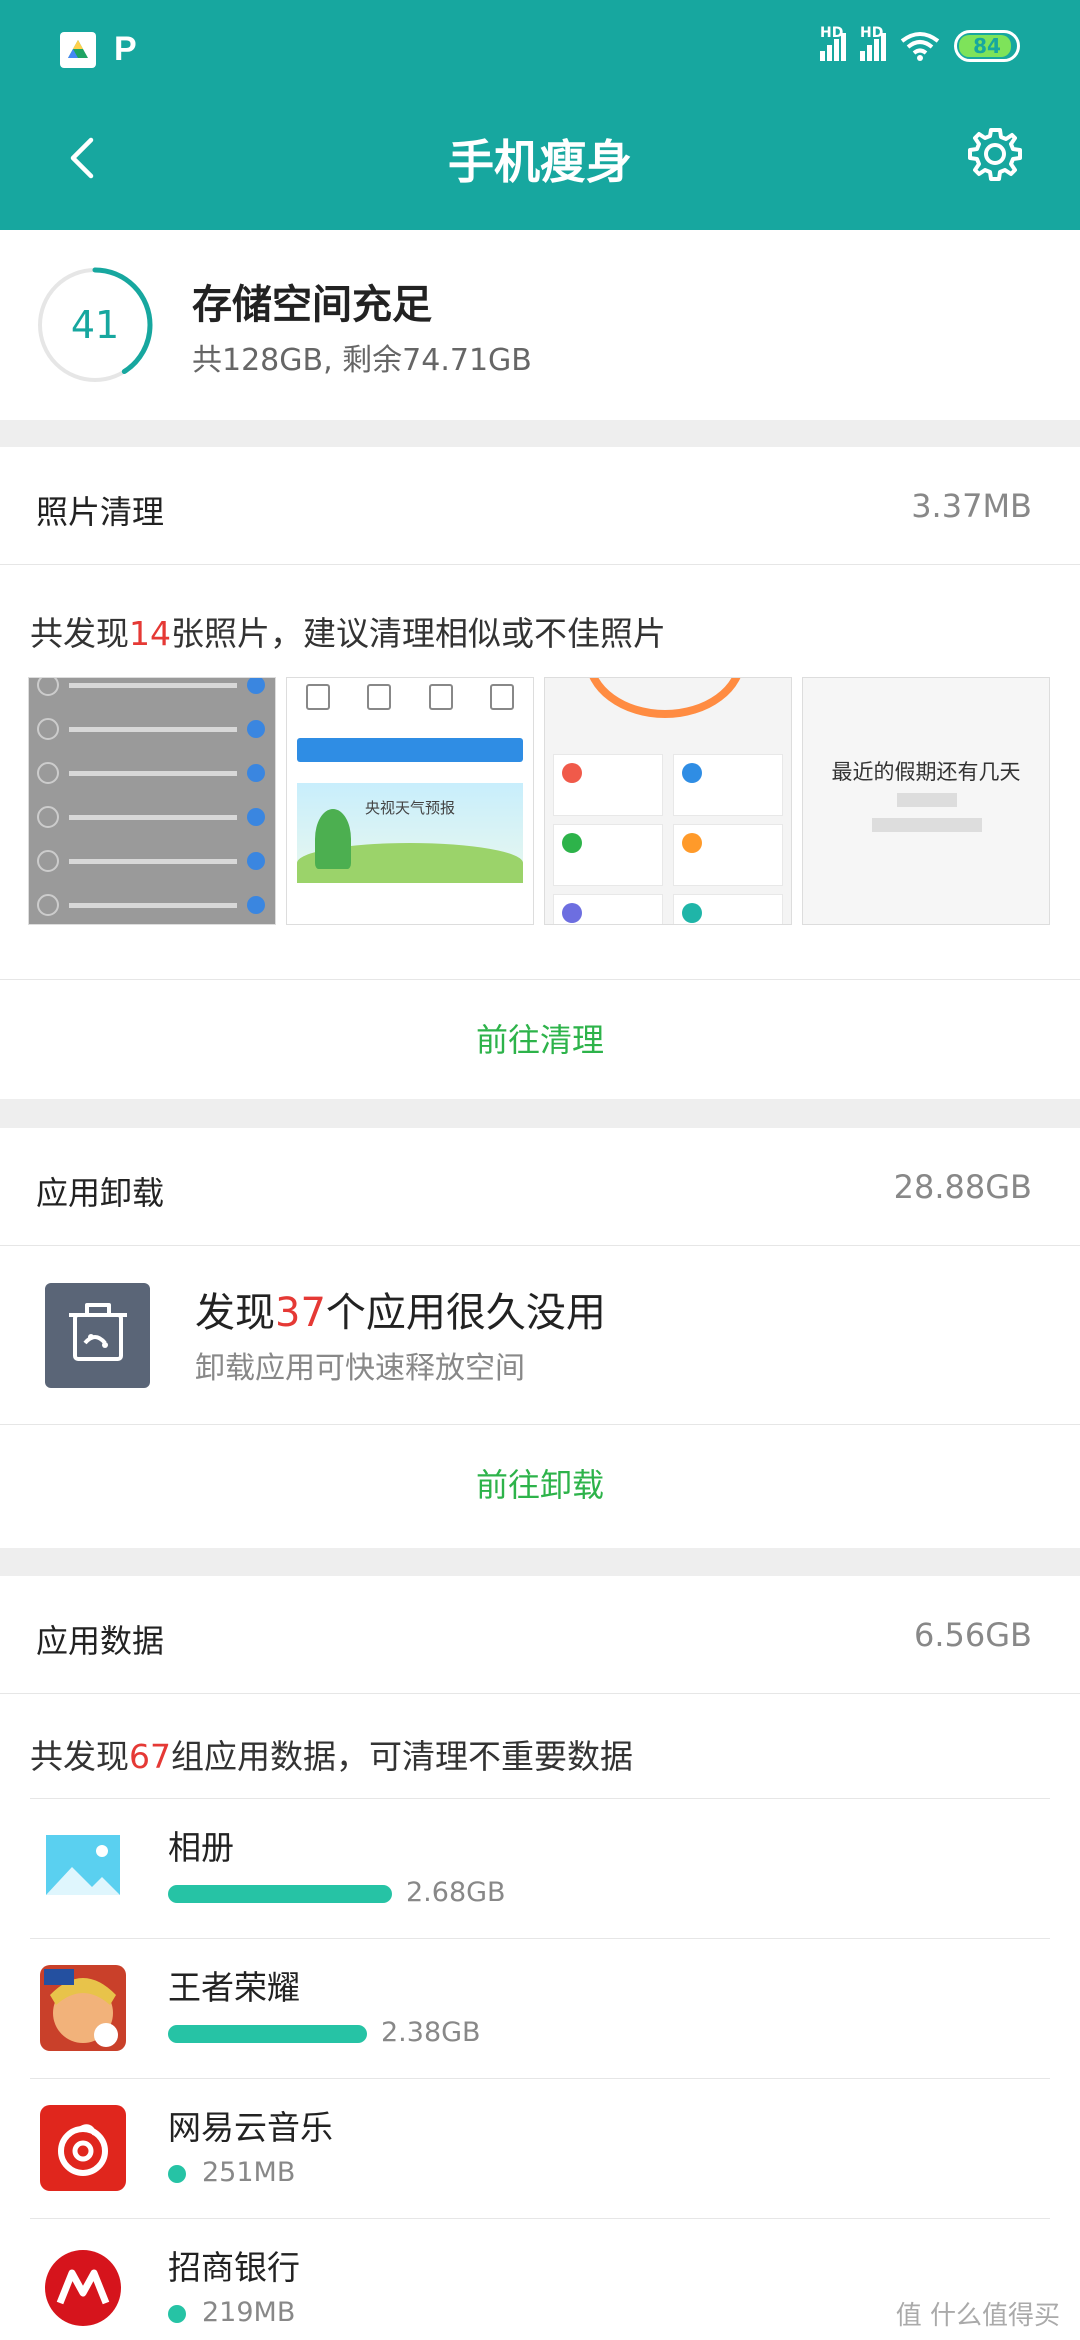  Describe the element at coordinates (312, 305) in the screenshot. I see `storage-status-title: 存储空间充足` at that location.